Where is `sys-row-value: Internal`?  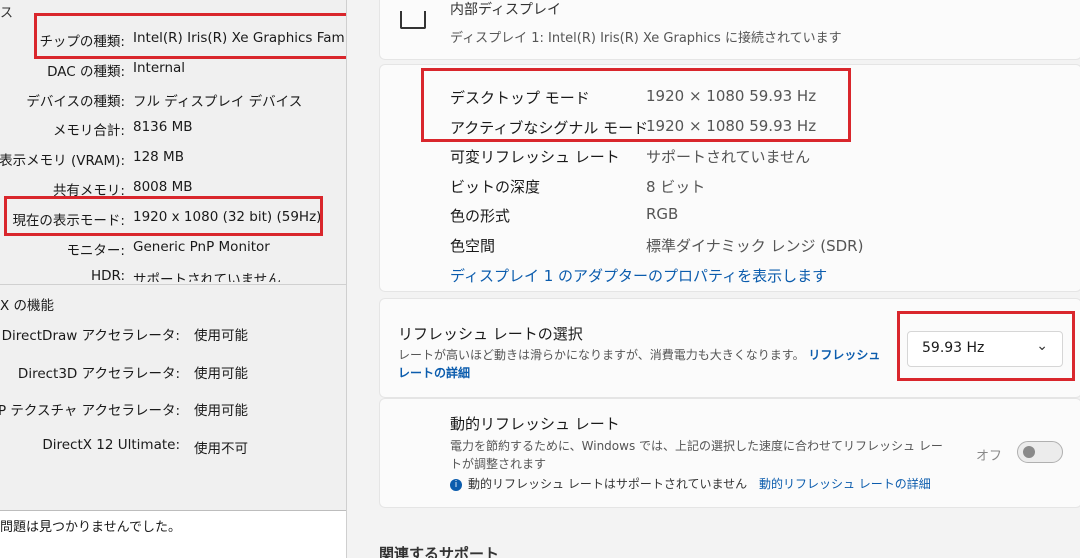
sys-row-value: Internal is located at coordinates (159, 68).